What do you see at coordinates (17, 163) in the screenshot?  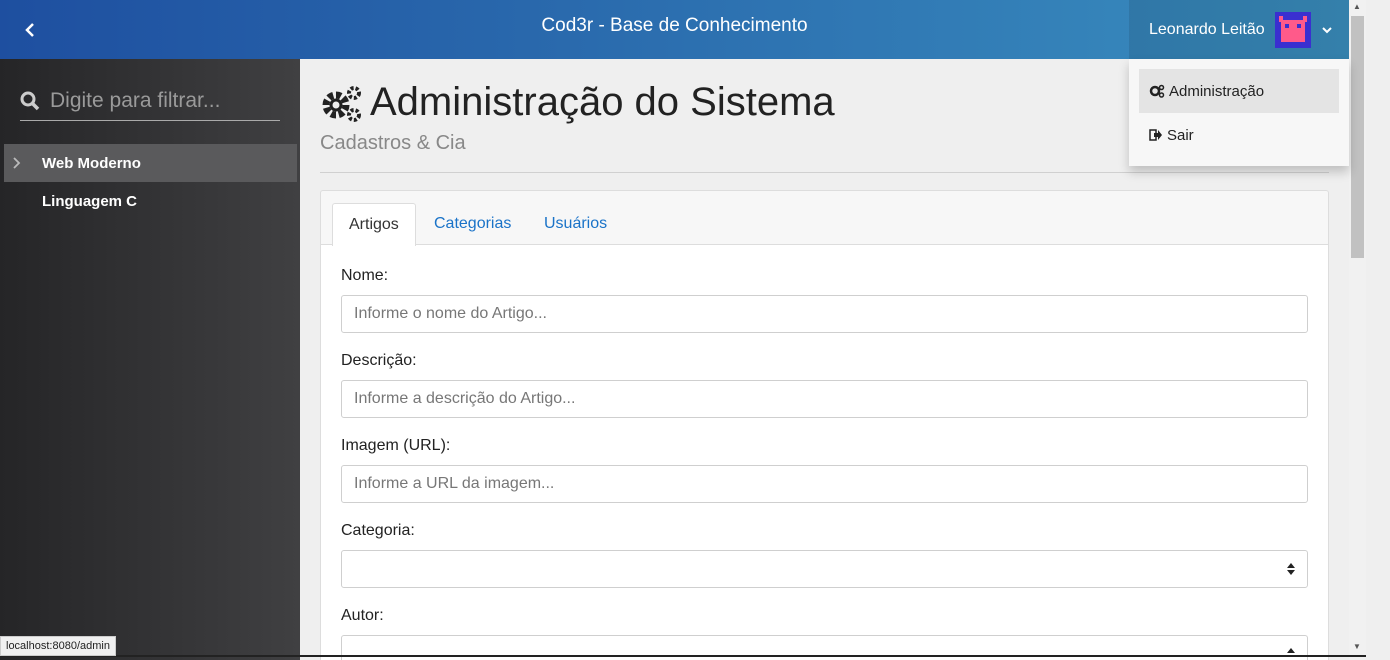 I see `chevron-right-icon` at bounding box center [17, 163].